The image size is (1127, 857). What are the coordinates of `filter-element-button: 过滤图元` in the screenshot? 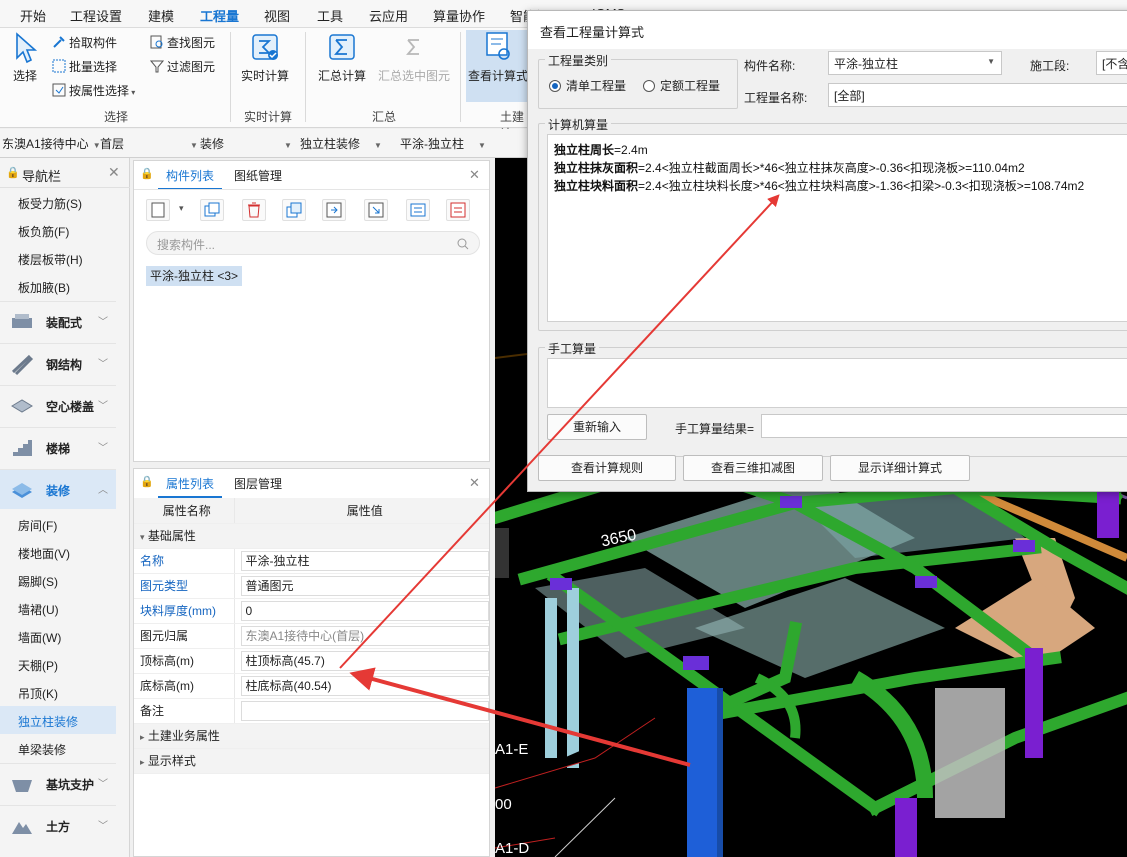 It's located at (182, 66).